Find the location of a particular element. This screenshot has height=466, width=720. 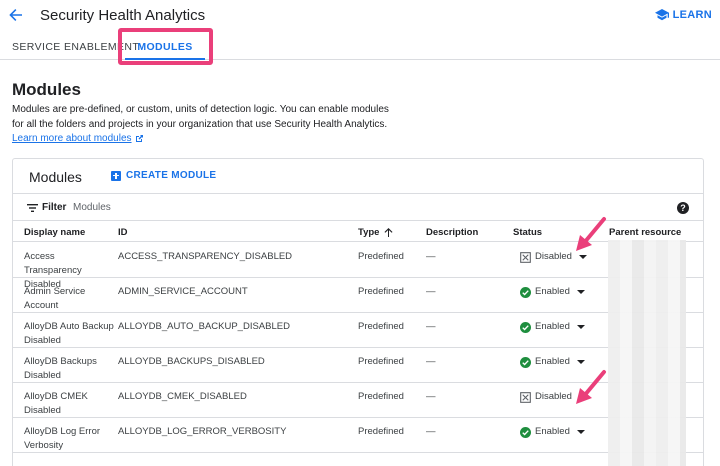

back-arrow-icon is located at coordinates (16, 15).